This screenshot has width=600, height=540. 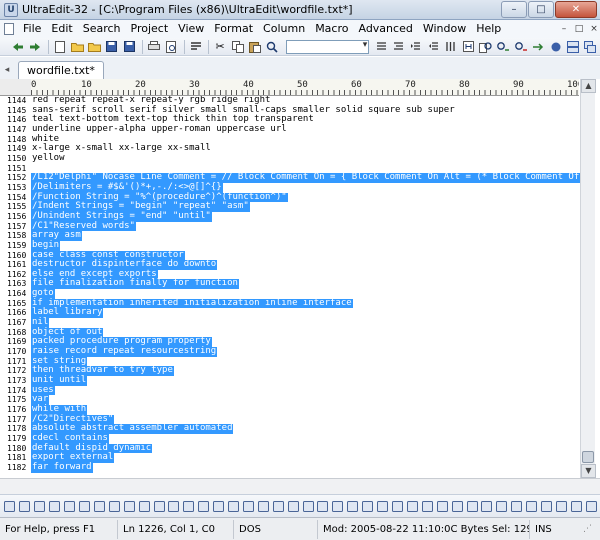 I want to click on form-icon, so click(x=457, y=506).